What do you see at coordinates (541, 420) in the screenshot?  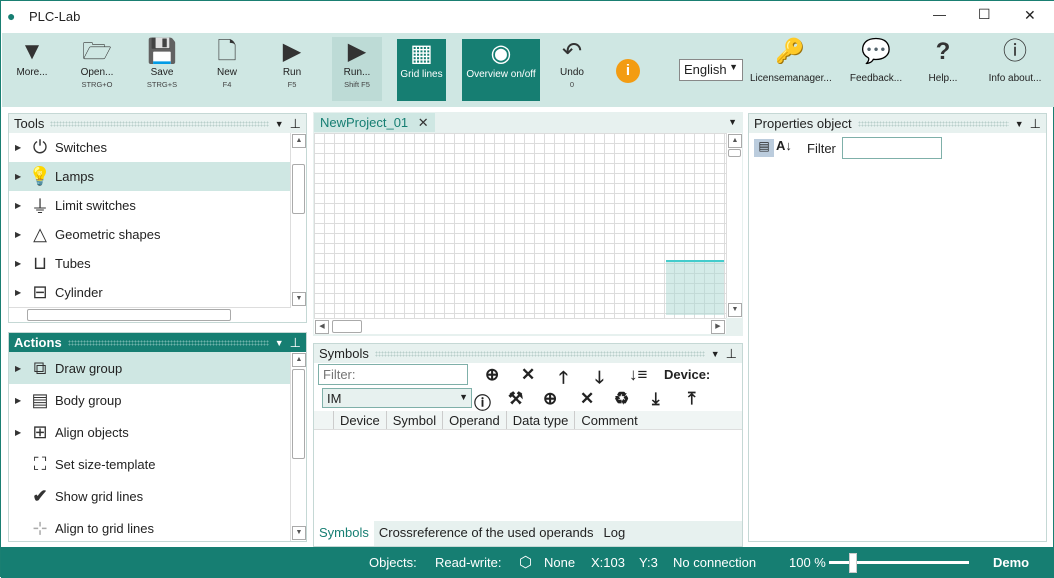 I see `column-data-type: Data type` at bounding box center [541, 420].